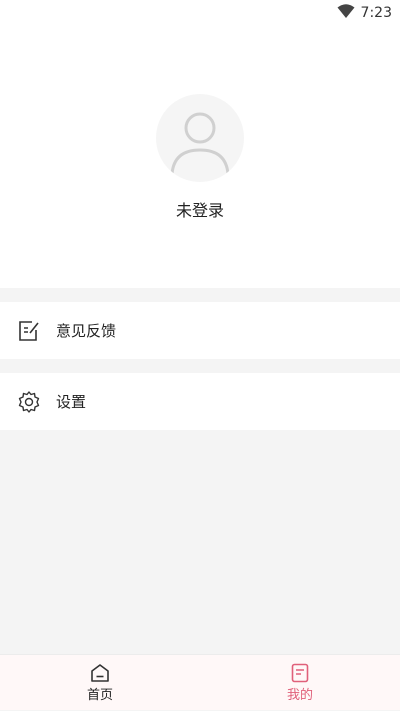 This screenshot has height=711, width=400. Describe the element at coordinates (86, 331) in the screenshot. I see `menu-item-label: 意见反馈` at that location.